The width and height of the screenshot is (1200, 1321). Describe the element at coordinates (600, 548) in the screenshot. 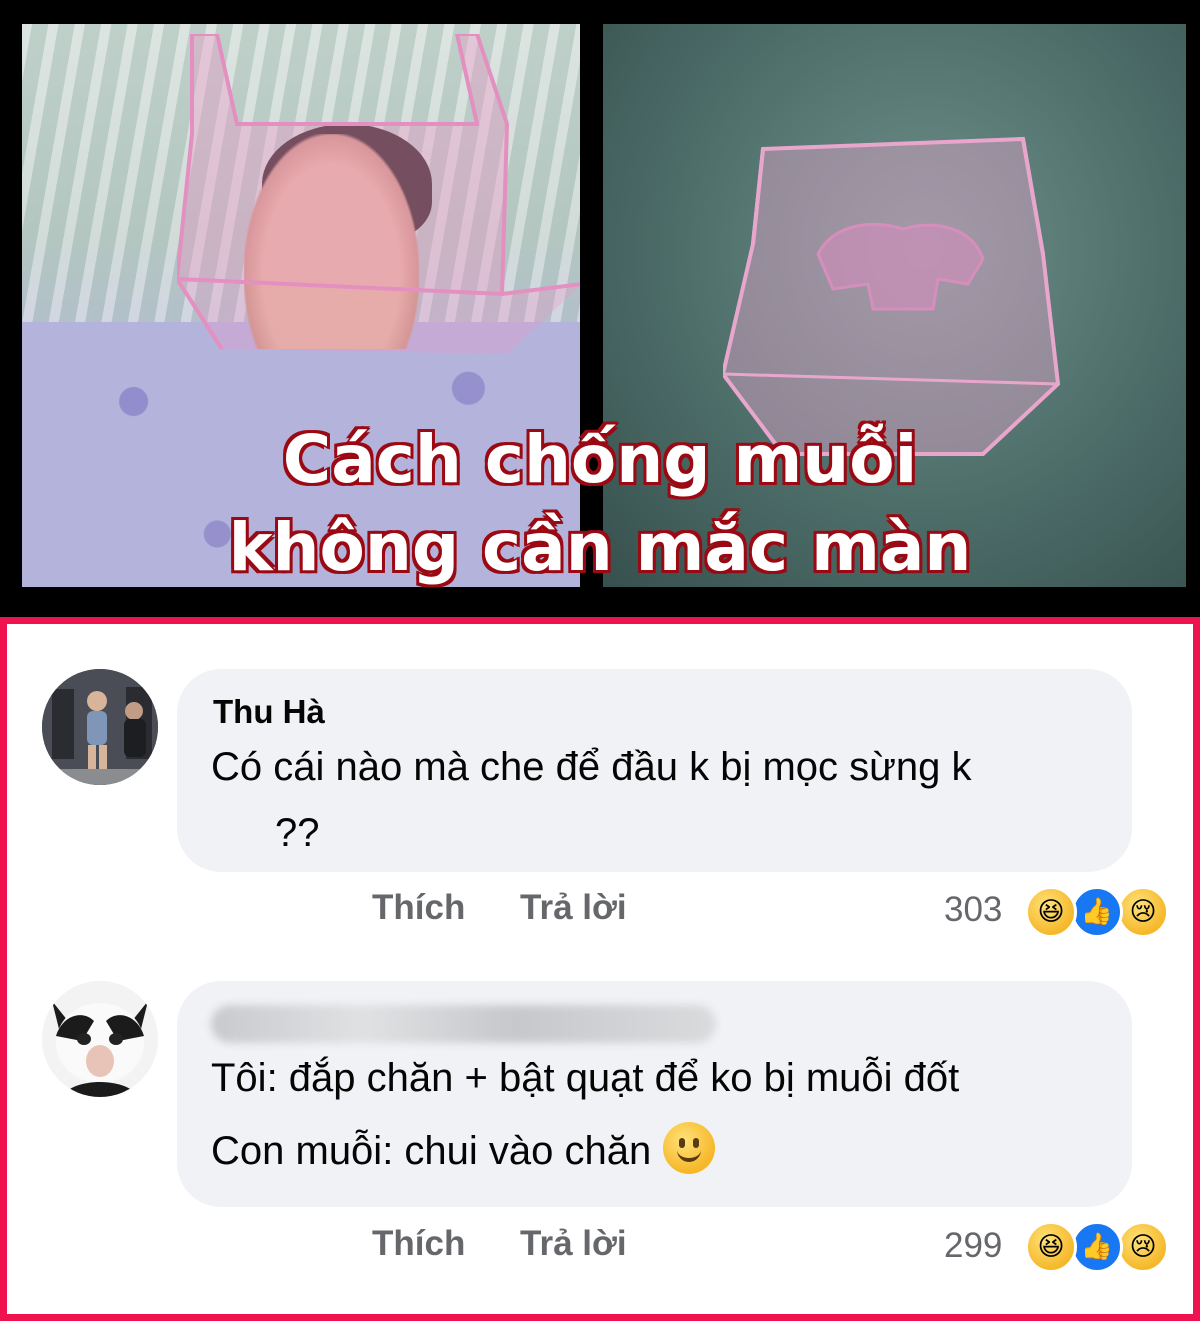

I see `headline-line-2: không cần mắc màn` at that location.